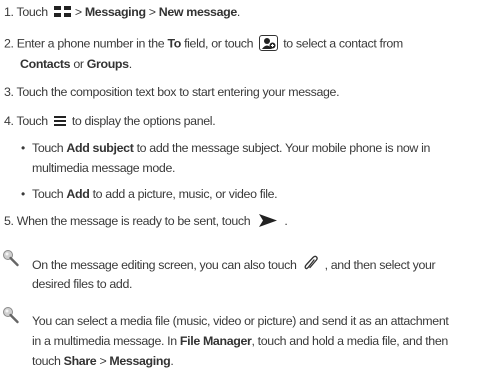  I want to click on step-2-groups: Groups, so click(107, 64).